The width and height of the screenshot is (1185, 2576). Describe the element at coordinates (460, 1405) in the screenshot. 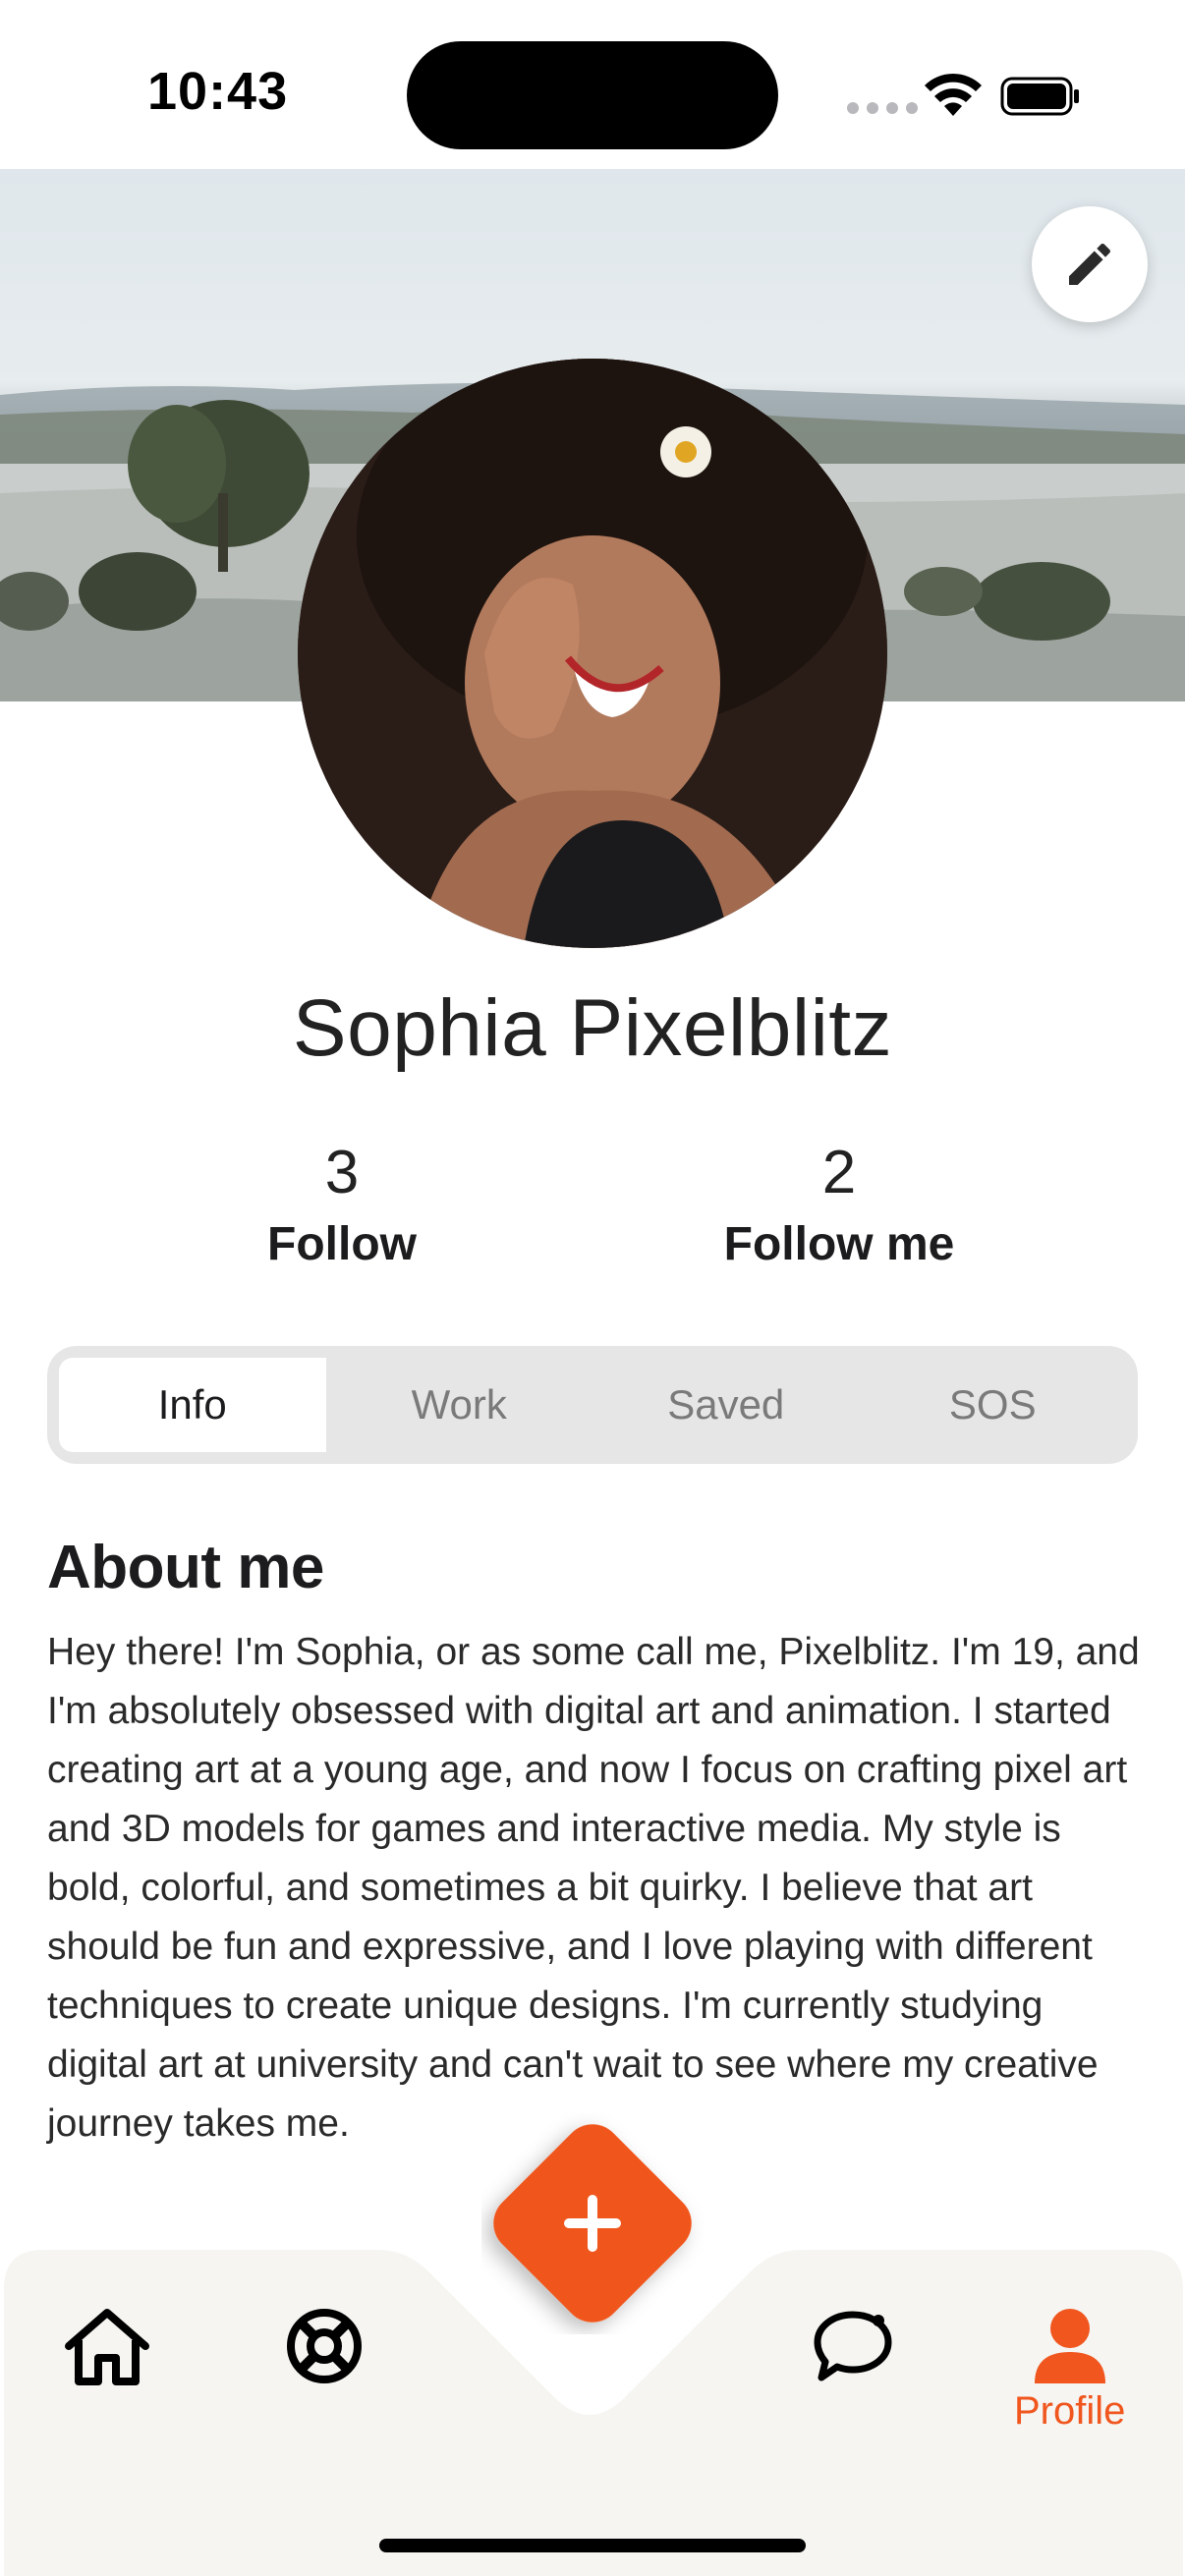

I see `tab-work: Work` at that location.